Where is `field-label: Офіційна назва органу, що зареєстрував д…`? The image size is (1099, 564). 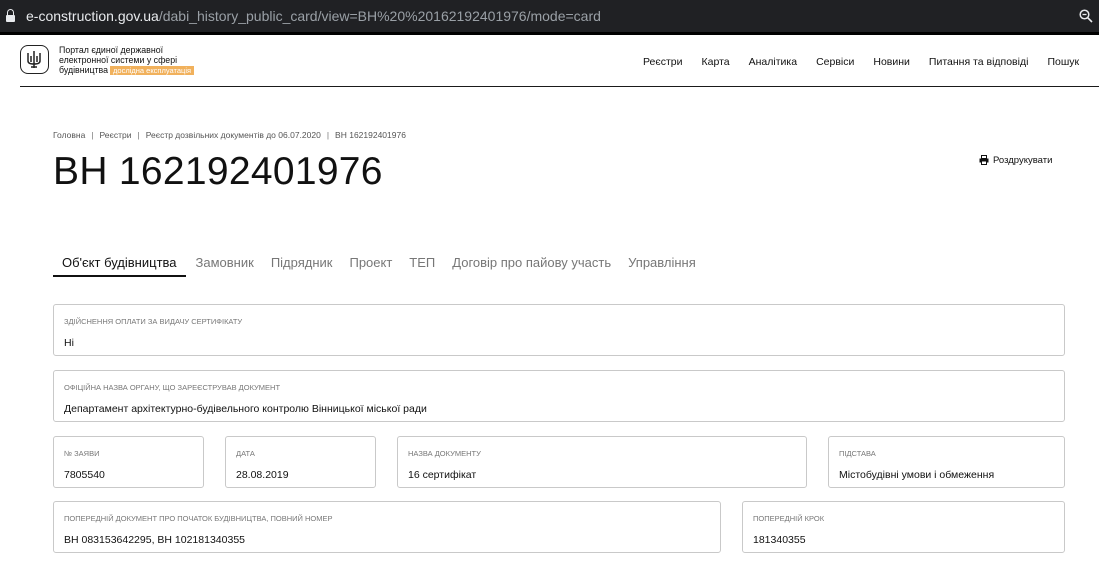 field-label: Офіційна назва органу, що зареєстрував д… is located at coordinates (172, 387).